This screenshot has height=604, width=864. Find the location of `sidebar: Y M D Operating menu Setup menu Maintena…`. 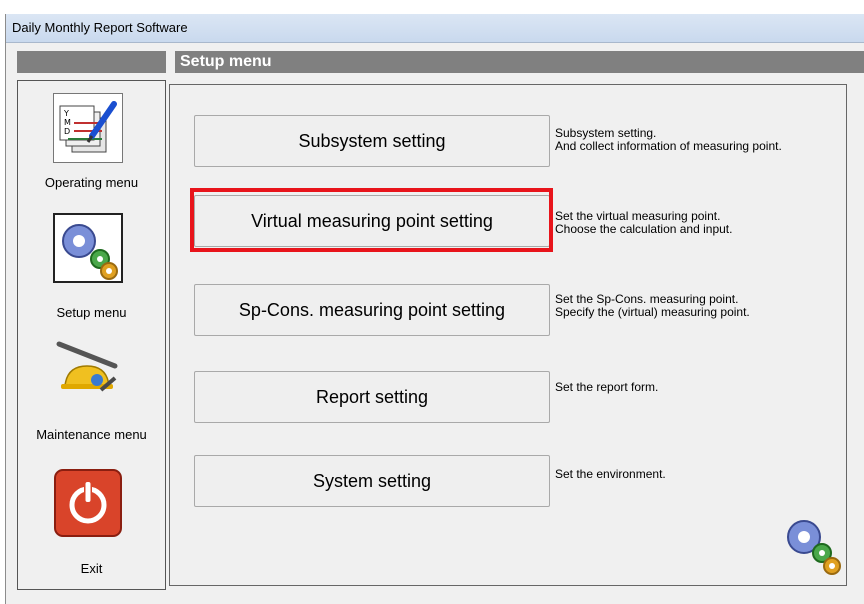

sidebar: Y M D Operating menu Setup menu Maintena… is located at coordinates (91, 335).